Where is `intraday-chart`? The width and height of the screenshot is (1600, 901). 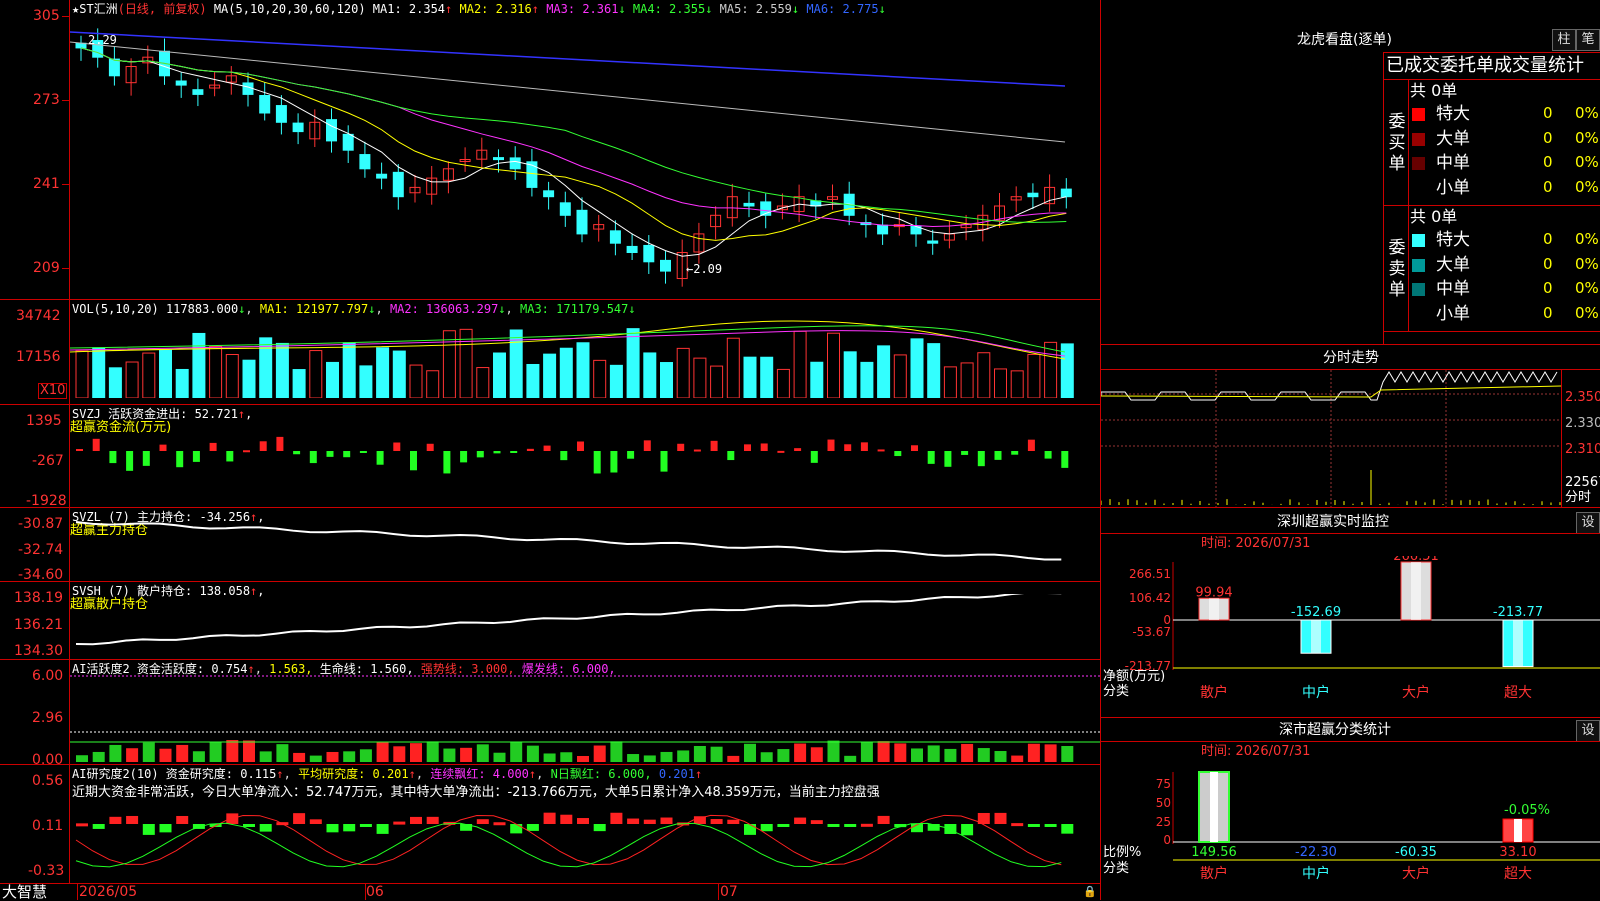 intraday-chart is located at coordinates (1331, 438).